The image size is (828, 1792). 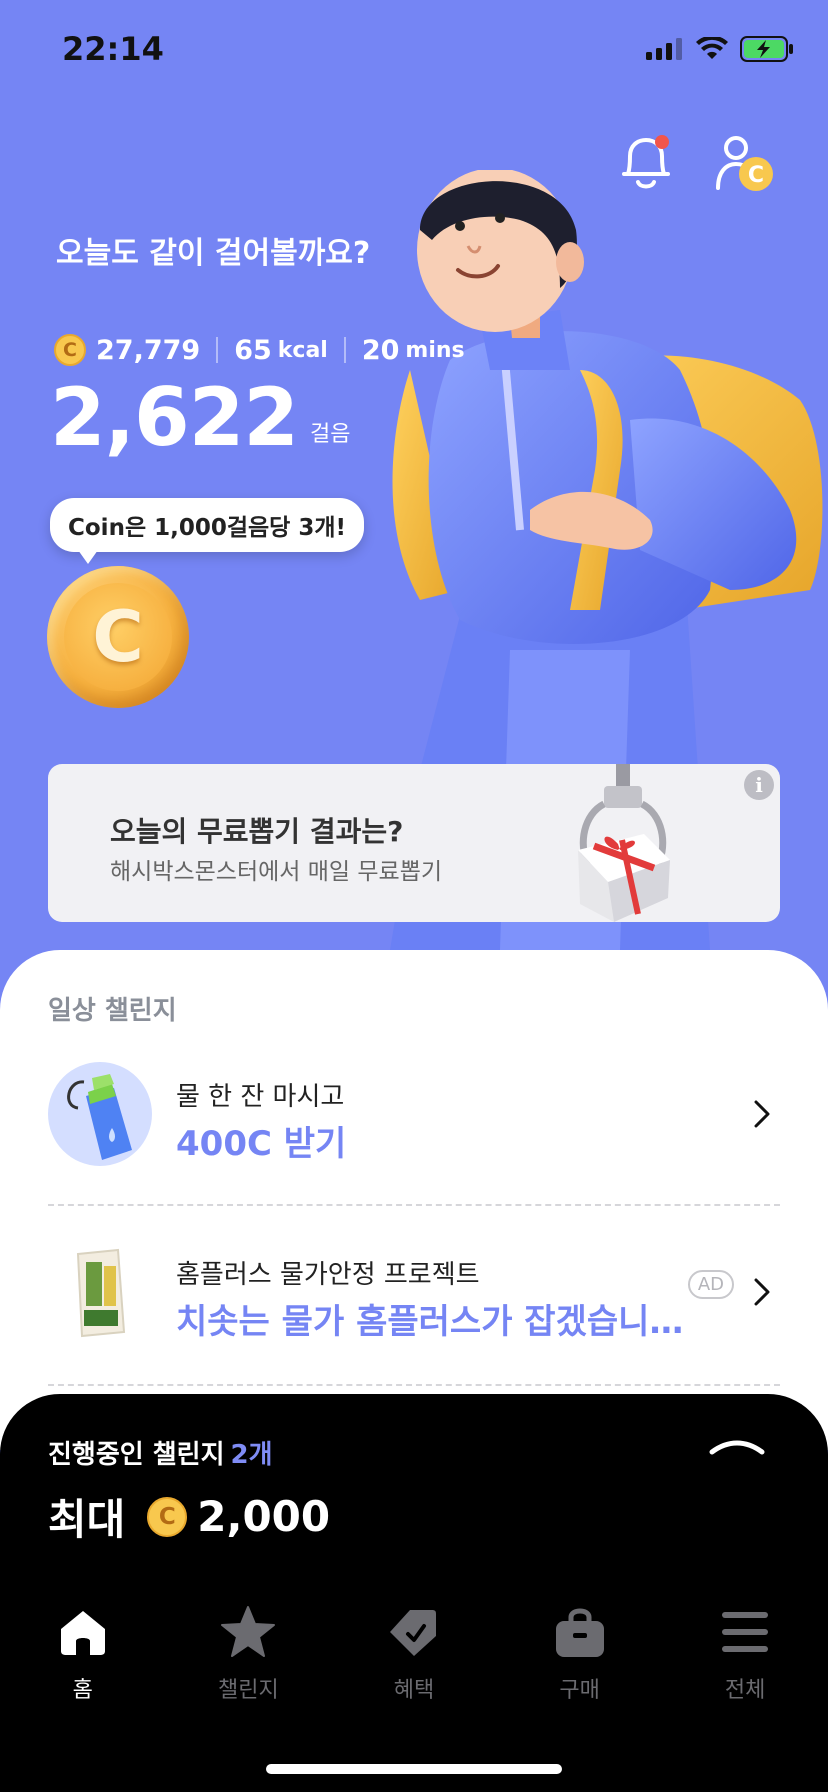 I want to click on calories-unit: kcal, so click(x=302, y=350).